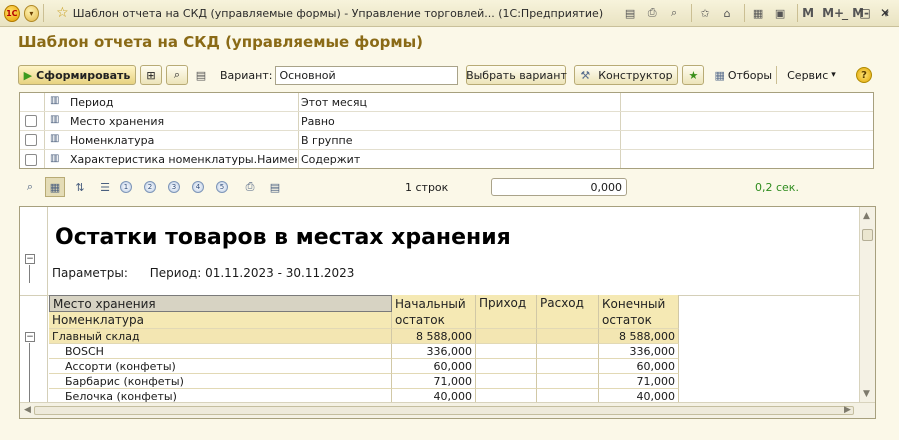 This screenshot has width=899, height=440. What do you see at coordinates (808, 13) in the screenshot?
I see `memory-button-m: M` at bounding box center [808, 13].